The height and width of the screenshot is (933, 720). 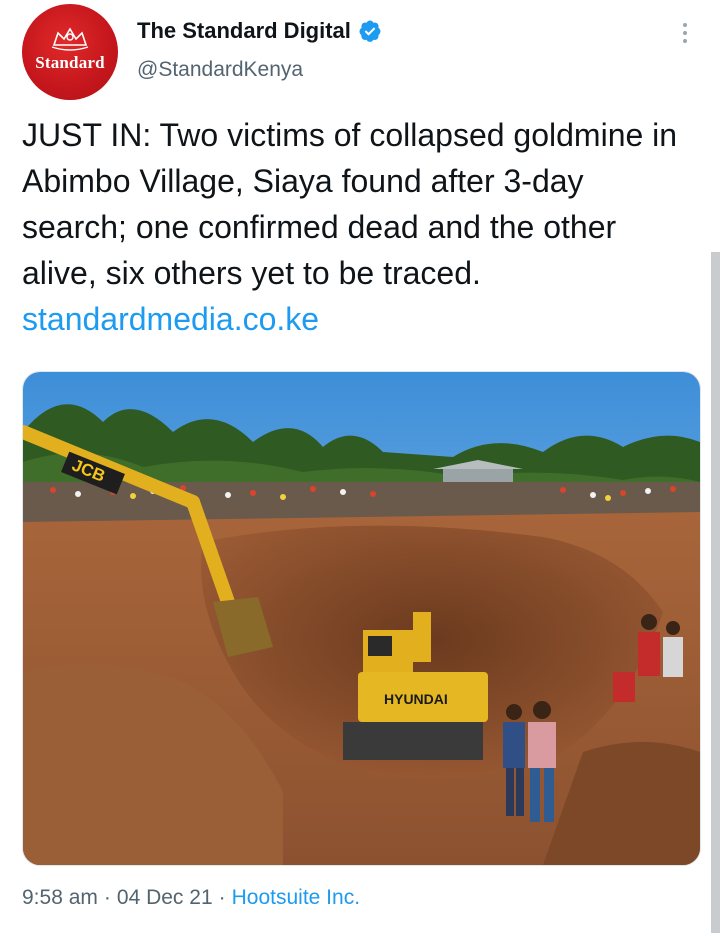 What do you see at coordinates (70, 52) in the screenshot?
I see `author-avatar: Standard` at bounding box center [70, 52].